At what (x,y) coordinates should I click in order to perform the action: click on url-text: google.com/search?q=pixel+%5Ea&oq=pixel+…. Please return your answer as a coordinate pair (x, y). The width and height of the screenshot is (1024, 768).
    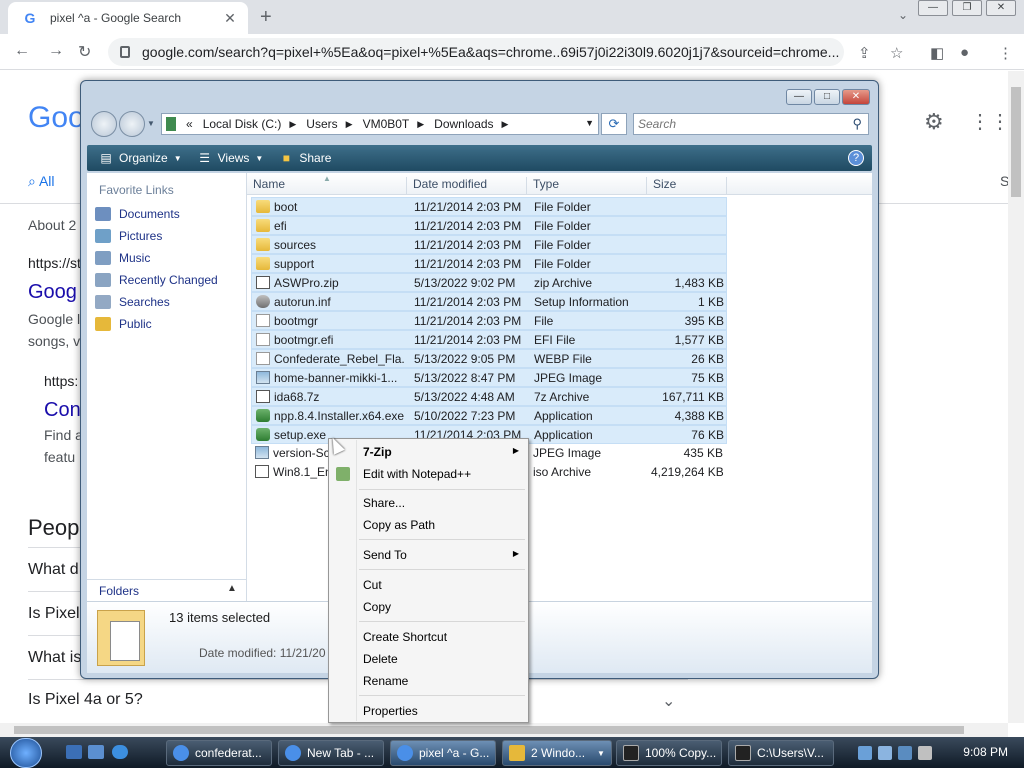
    Looking at the image, I should click on (490, 52).